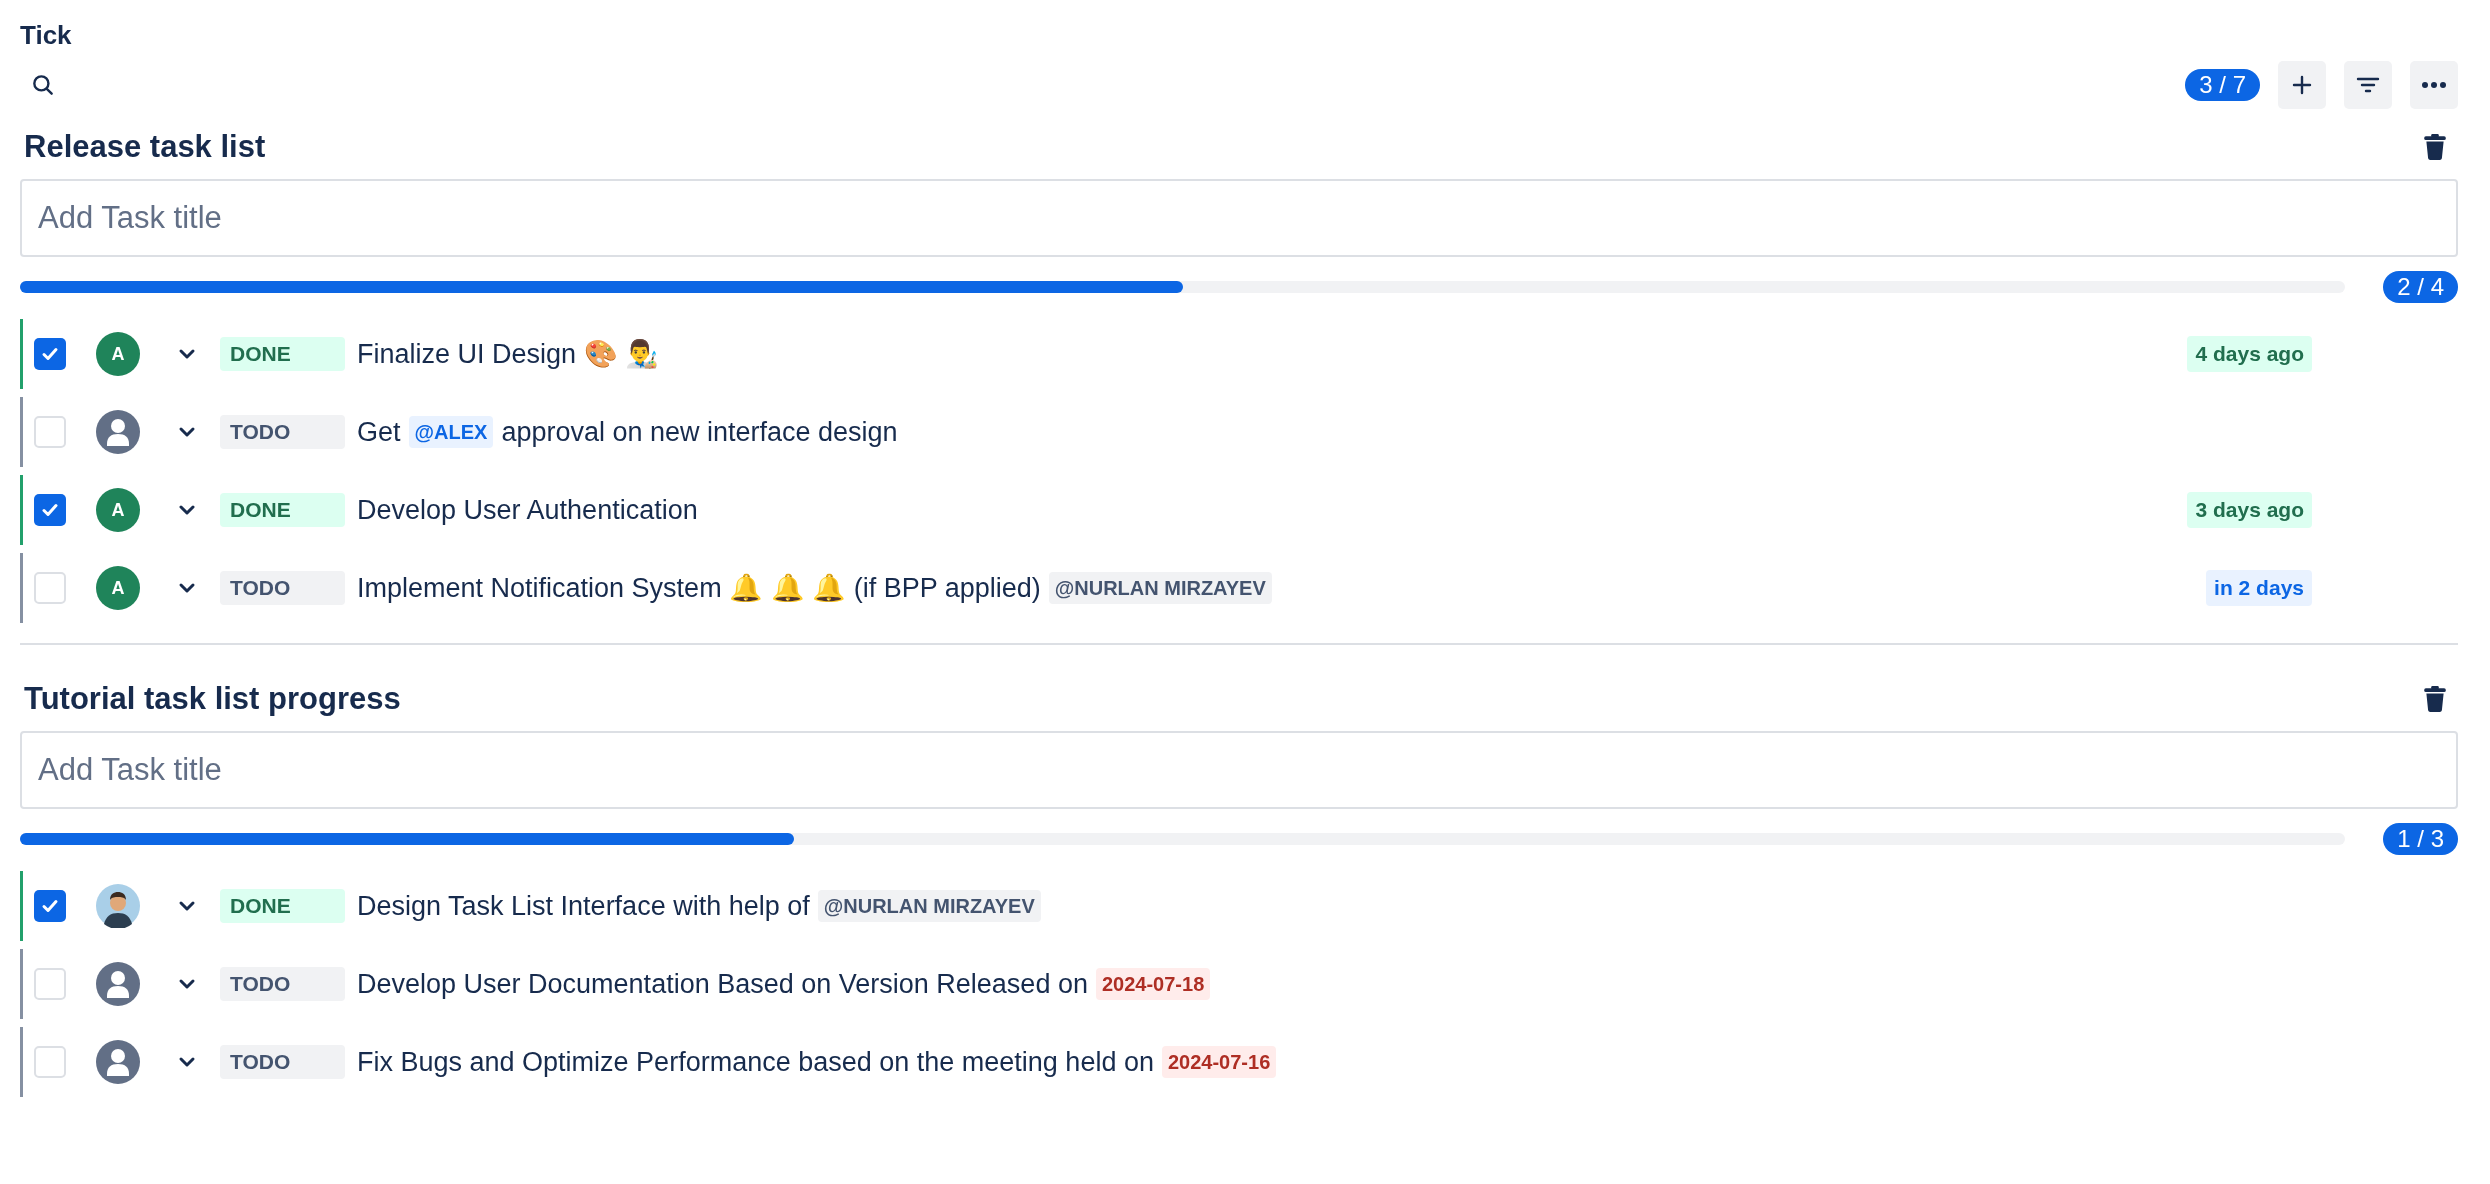  I want to click on search-icon, so click(43, 85).